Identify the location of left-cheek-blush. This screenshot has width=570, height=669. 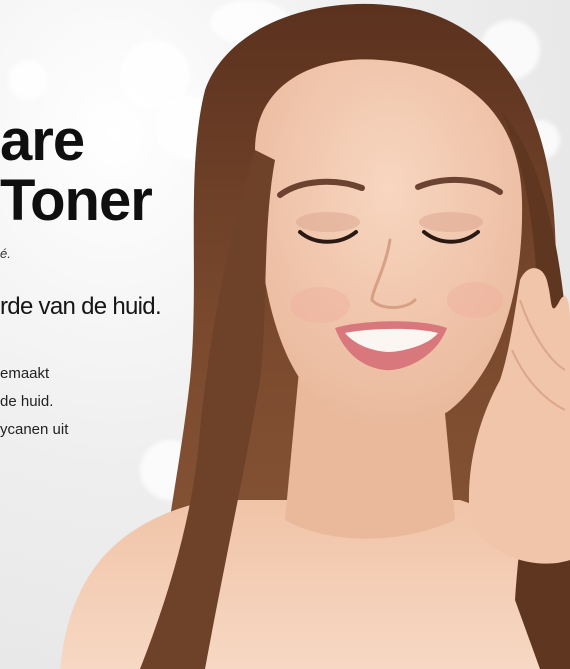
(320, 305).